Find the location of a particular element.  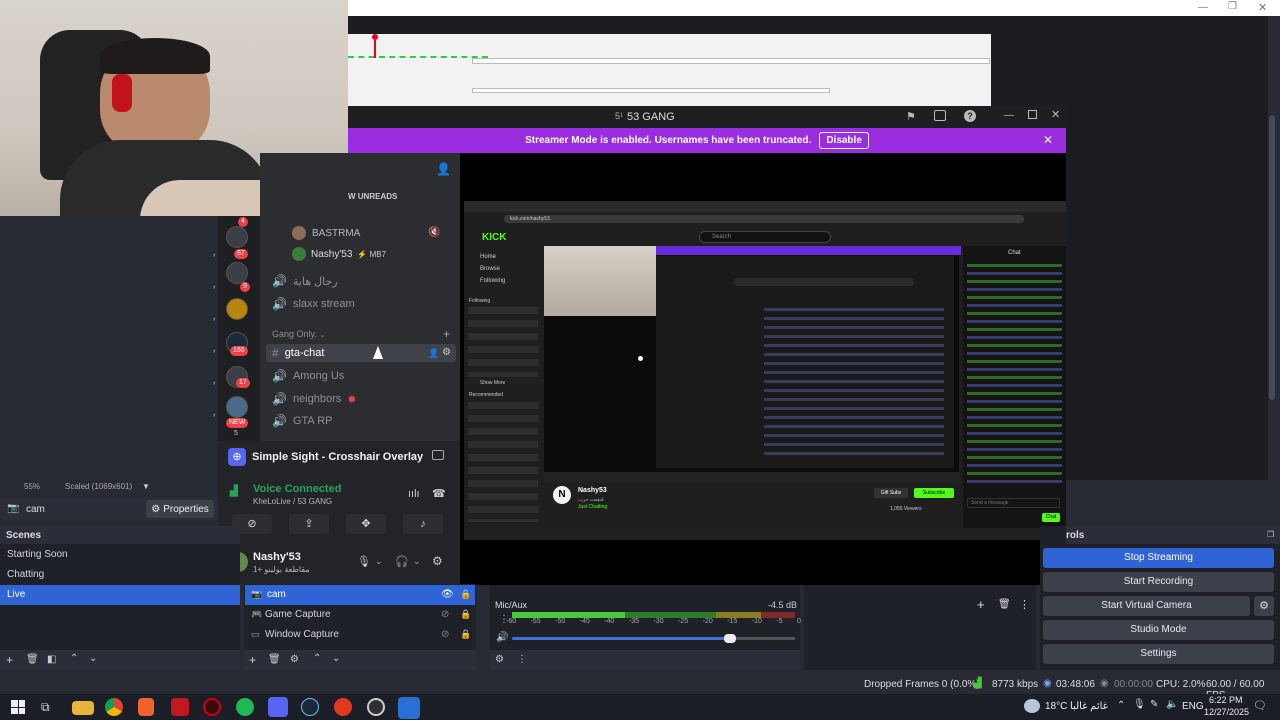

activity-row: ⊕ Simple Sight - Crosshair Overlay is located at coordinates (340, 457).